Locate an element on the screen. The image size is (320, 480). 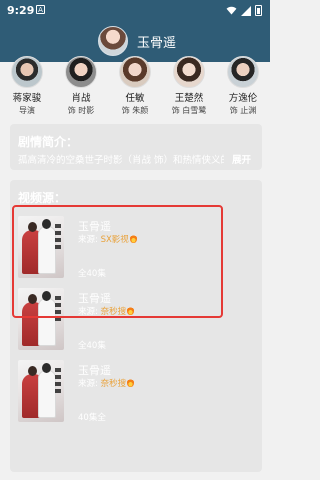
status-icons is located at coordinates (244, 10).